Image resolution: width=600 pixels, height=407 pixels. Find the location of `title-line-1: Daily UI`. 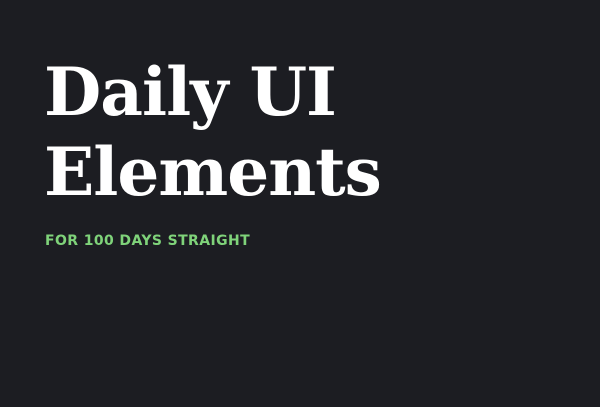

title-line-1: Daily UI is located at coordinates (190, 92).